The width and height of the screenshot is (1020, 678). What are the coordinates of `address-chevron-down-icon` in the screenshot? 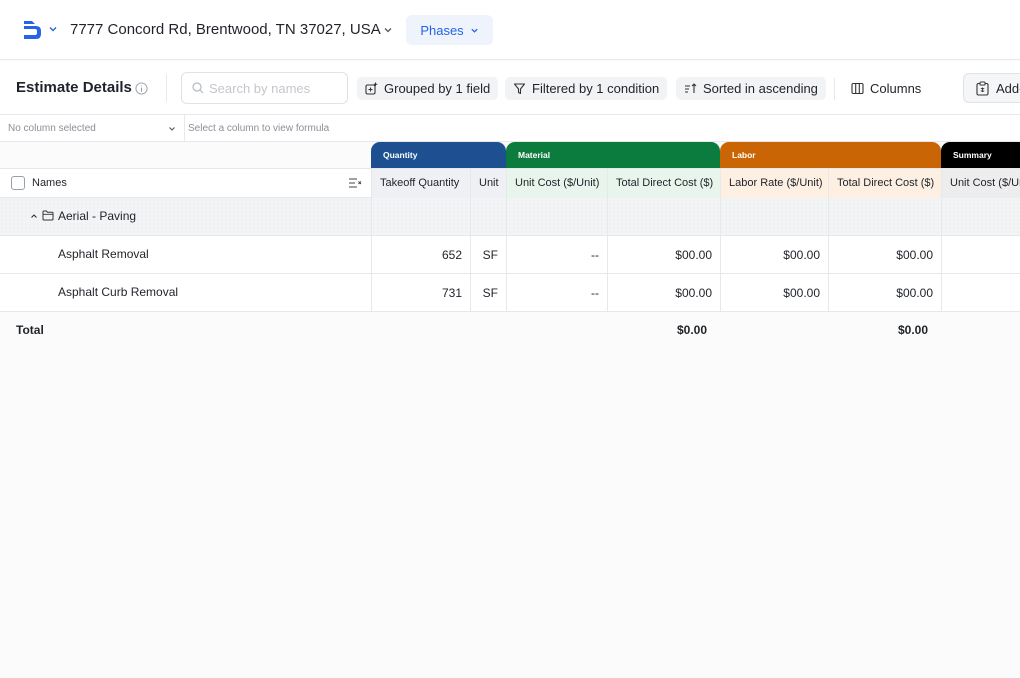 It's located at (388, 30).